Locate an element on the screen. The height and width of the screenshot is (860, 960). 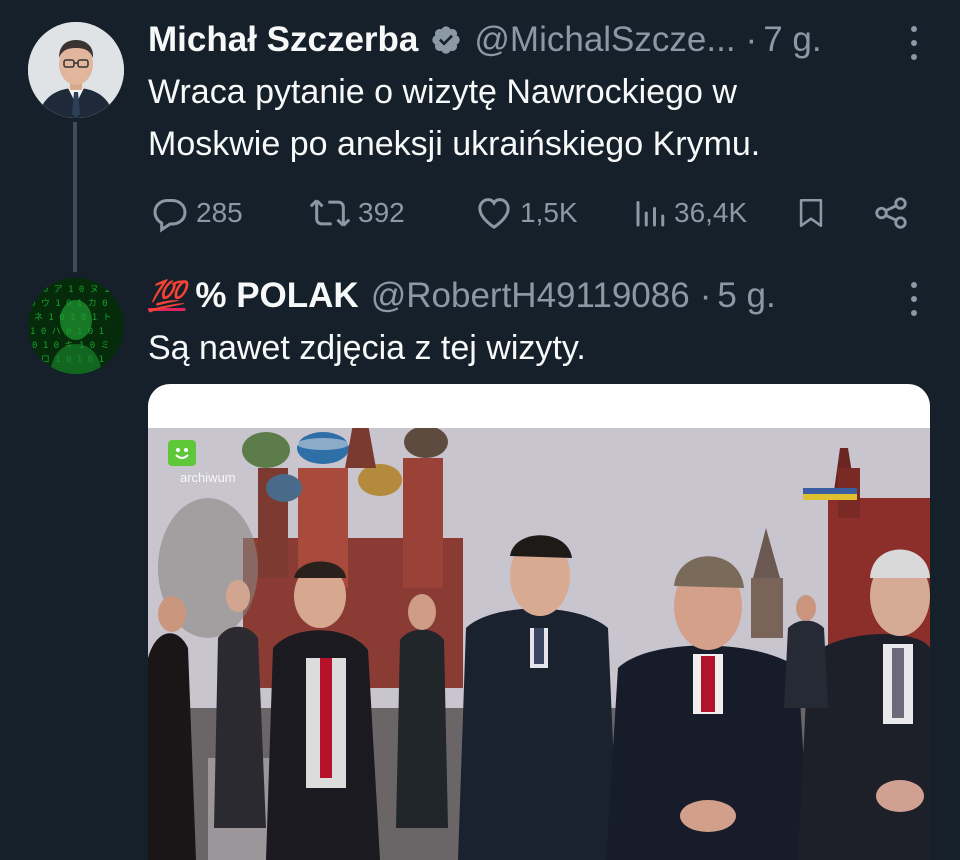
timestamp: 5 g. is located at coordinates (746, 296).